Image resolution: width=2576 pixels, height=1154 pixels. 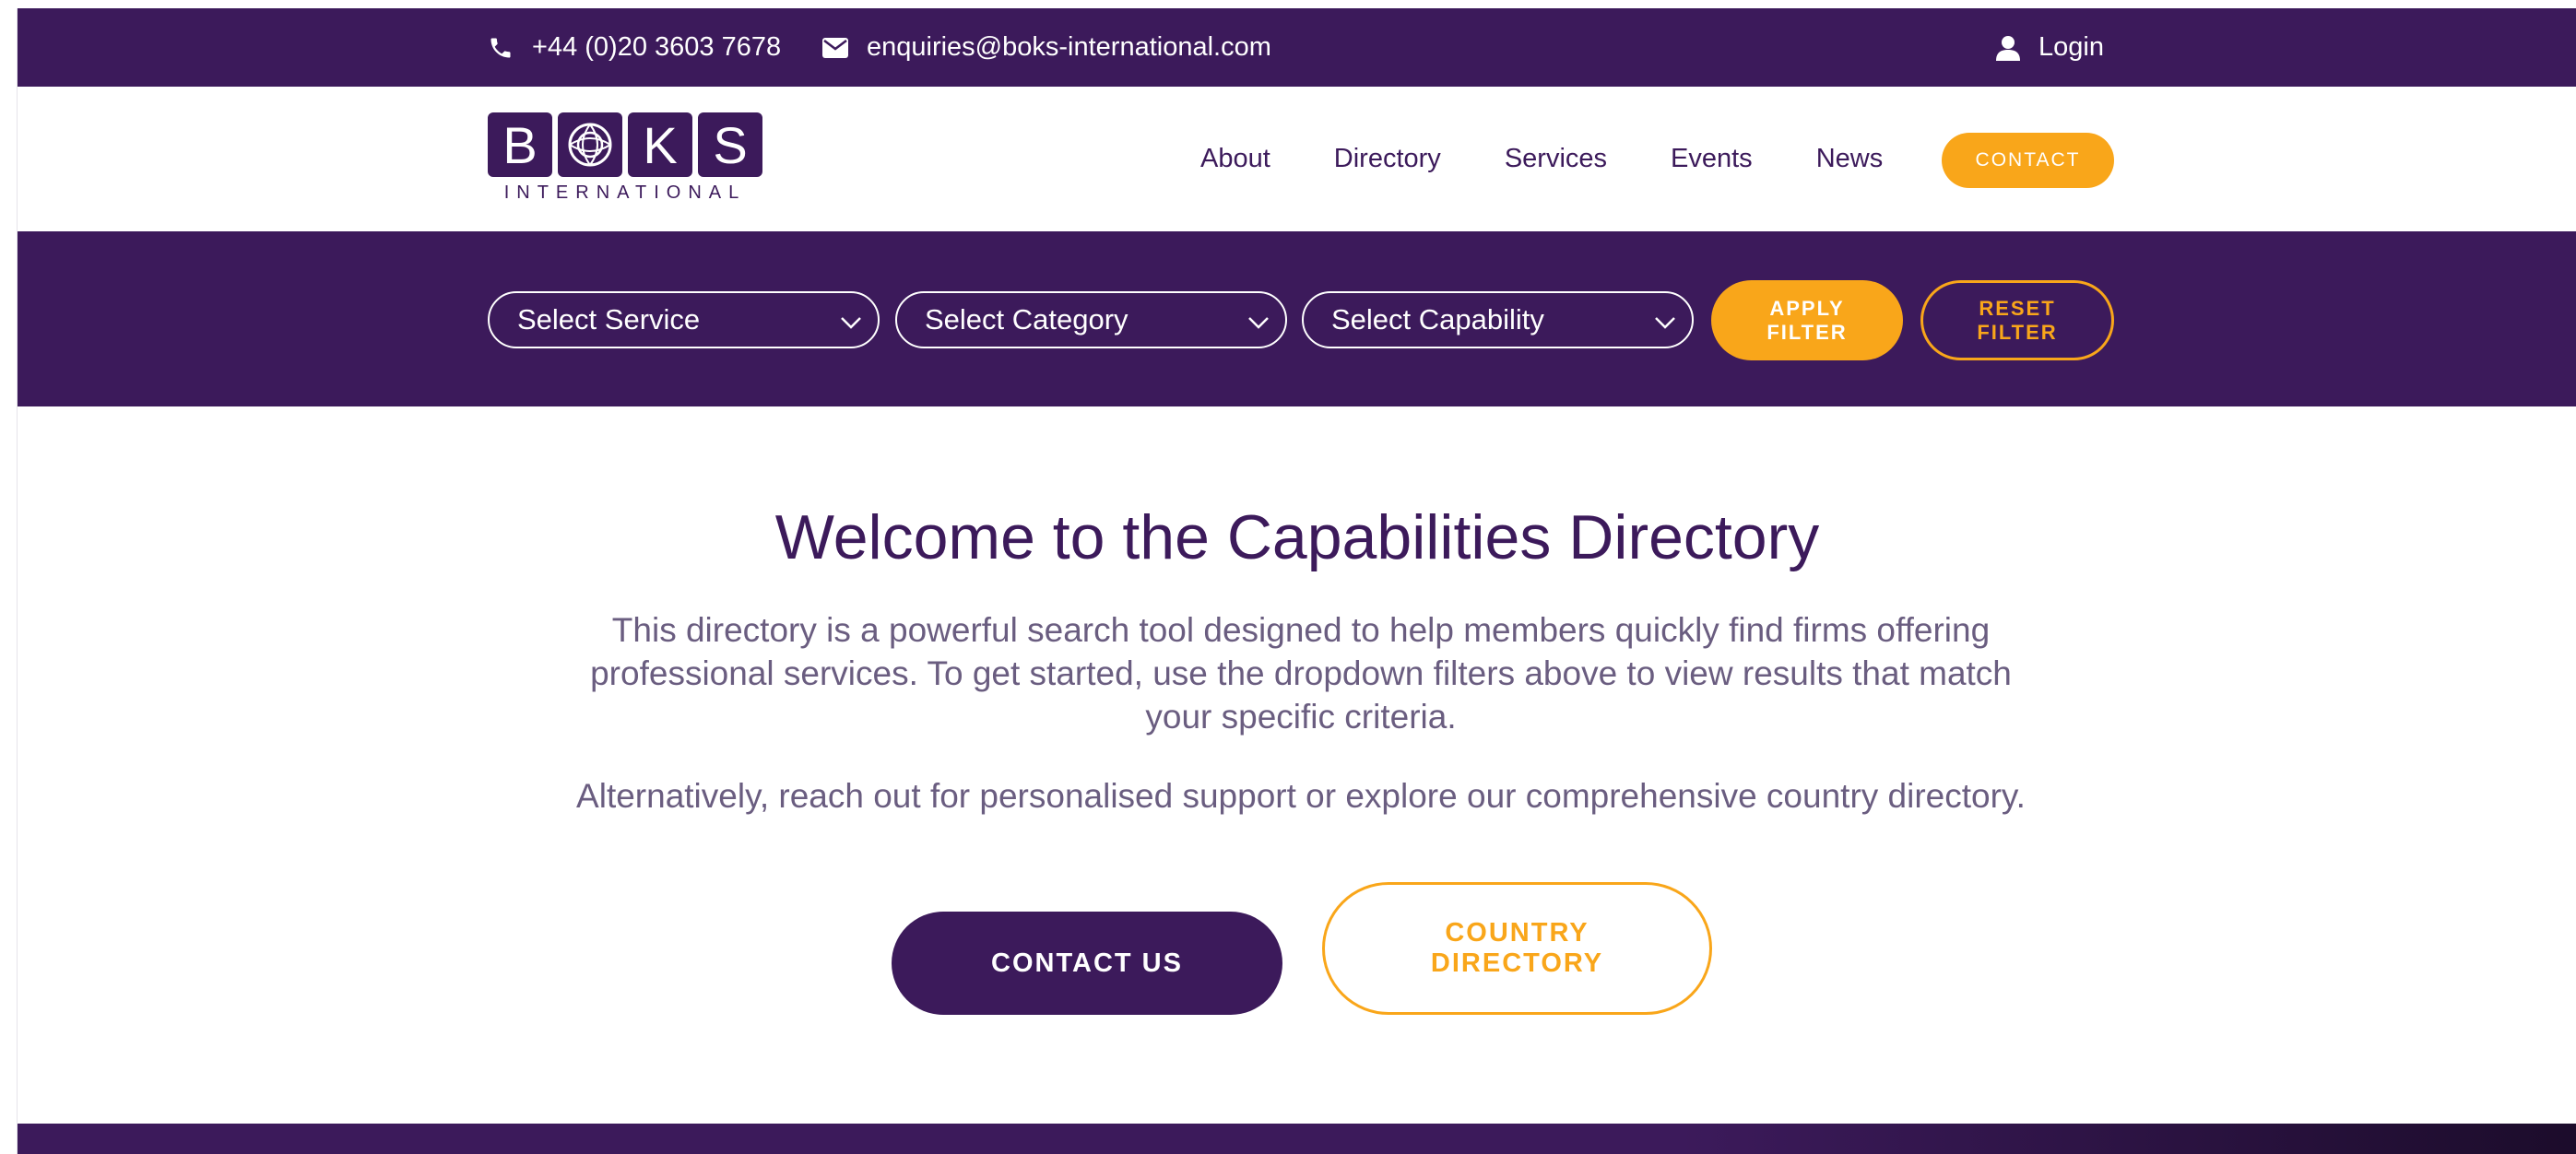 What do you see at coordinates (590, 144) in the screenshot?
I see `globe-icon` at bounding box center [590, 144].